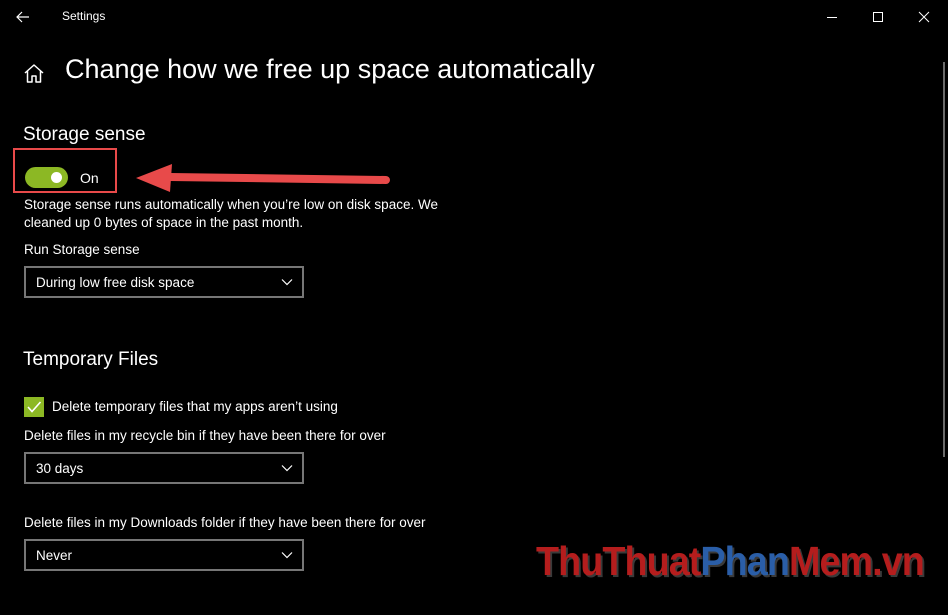  Describe the element at coordinates (89, 178) in the screenshot. I see `toggle-state-label: On` at that location.